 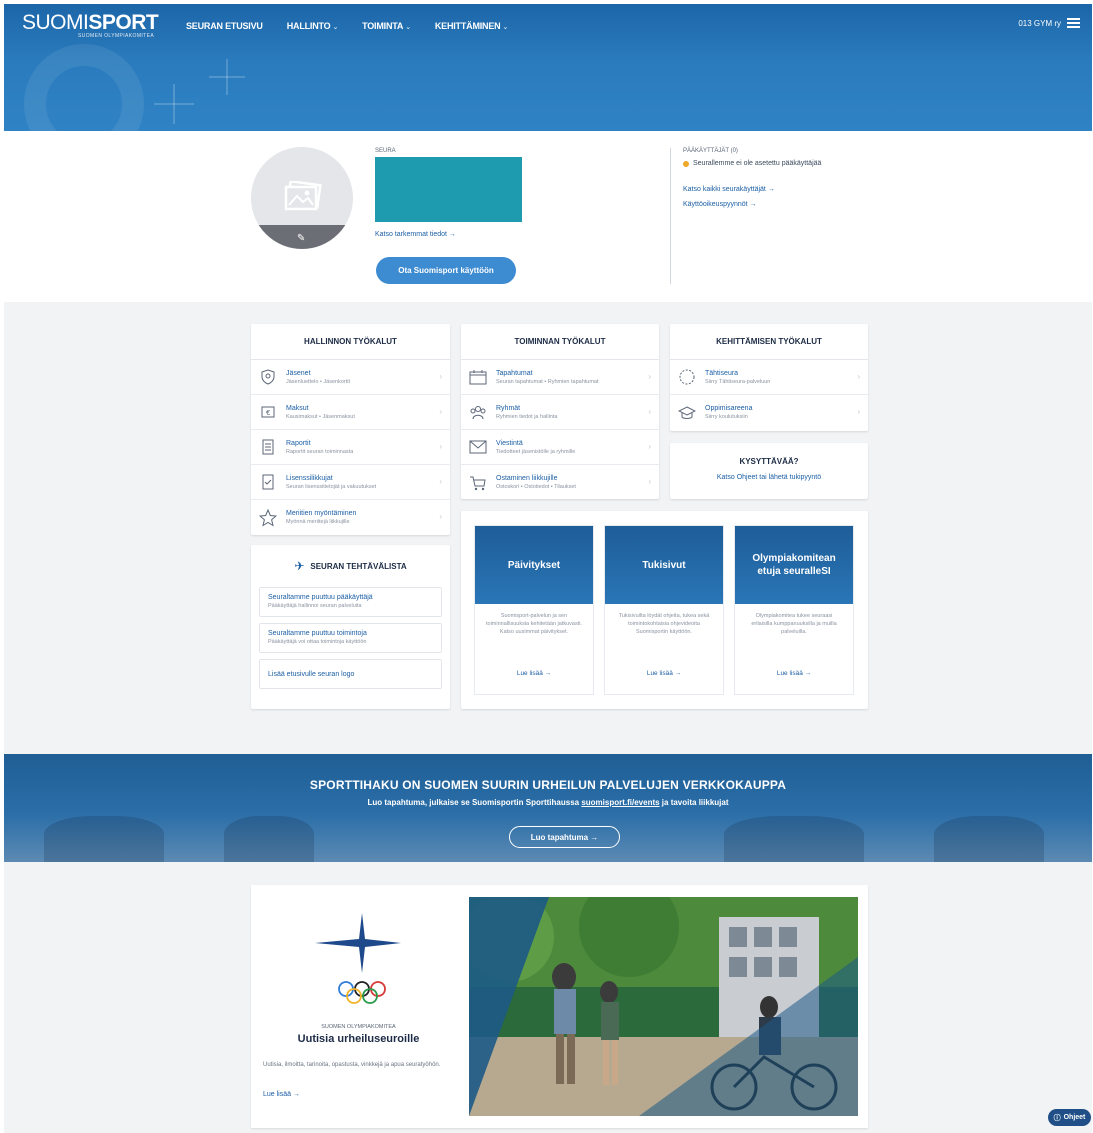 What do you see at coordinates (358, 1039) in the screenshot?
I see `news-title: Uutisia urheiluseuroille` at bounding box center [358, 1039].